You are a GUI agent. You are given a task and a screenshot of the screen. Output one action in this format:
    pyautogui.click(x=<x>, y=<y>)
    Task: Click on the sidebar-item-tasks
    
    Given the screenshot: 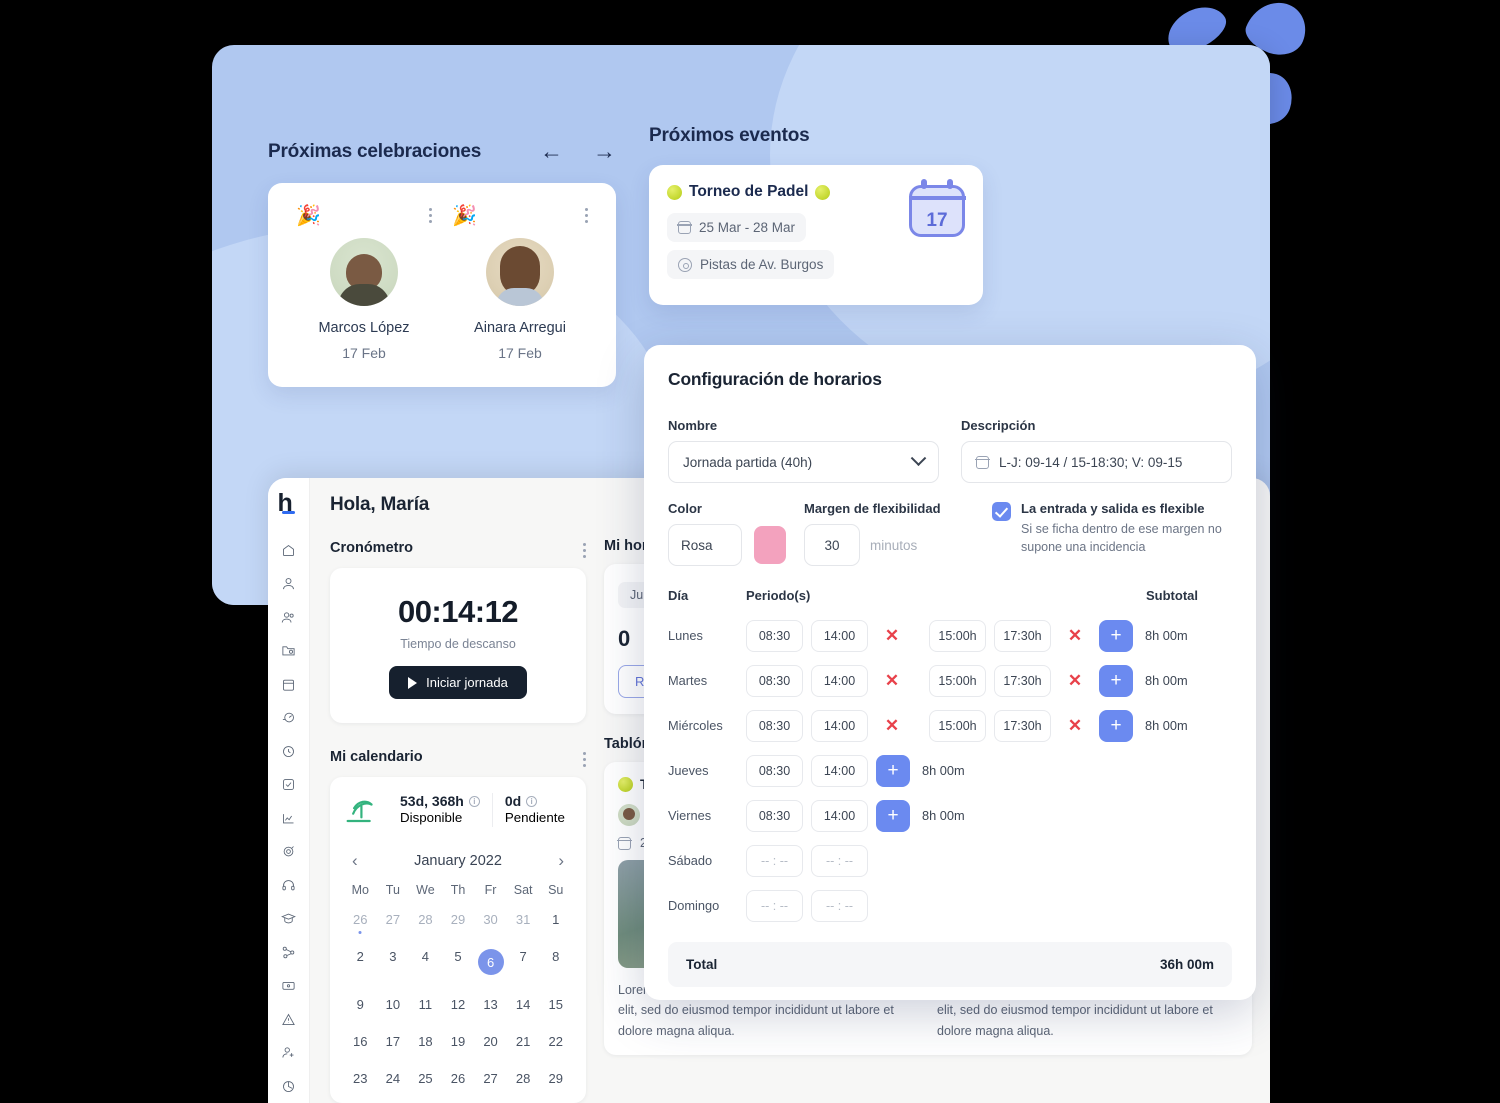 What is the action you would take?
    pyautogui.click(x=289, y=785)
    